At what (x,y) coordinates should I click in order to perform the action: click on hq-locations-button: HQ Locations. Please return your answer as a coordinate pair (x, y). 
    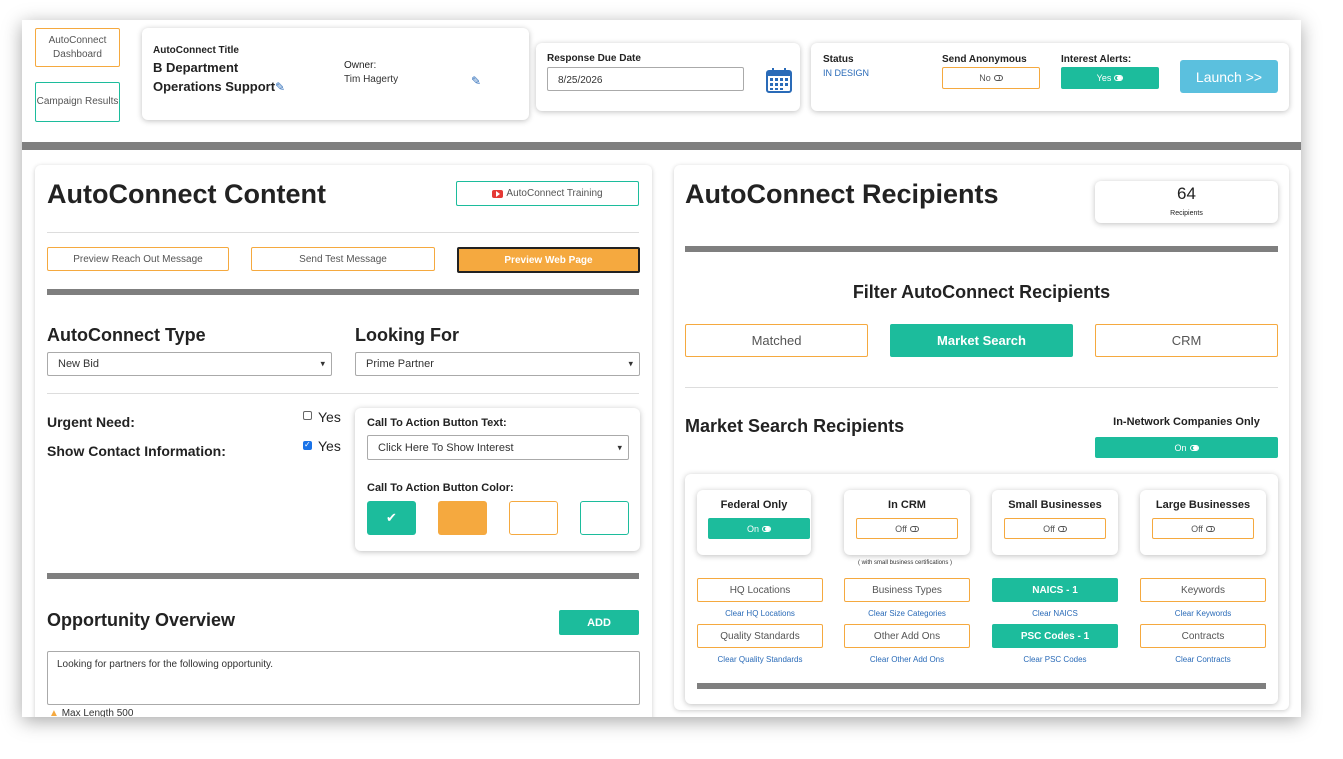
    Looking at the image, I should click on (760, 590).